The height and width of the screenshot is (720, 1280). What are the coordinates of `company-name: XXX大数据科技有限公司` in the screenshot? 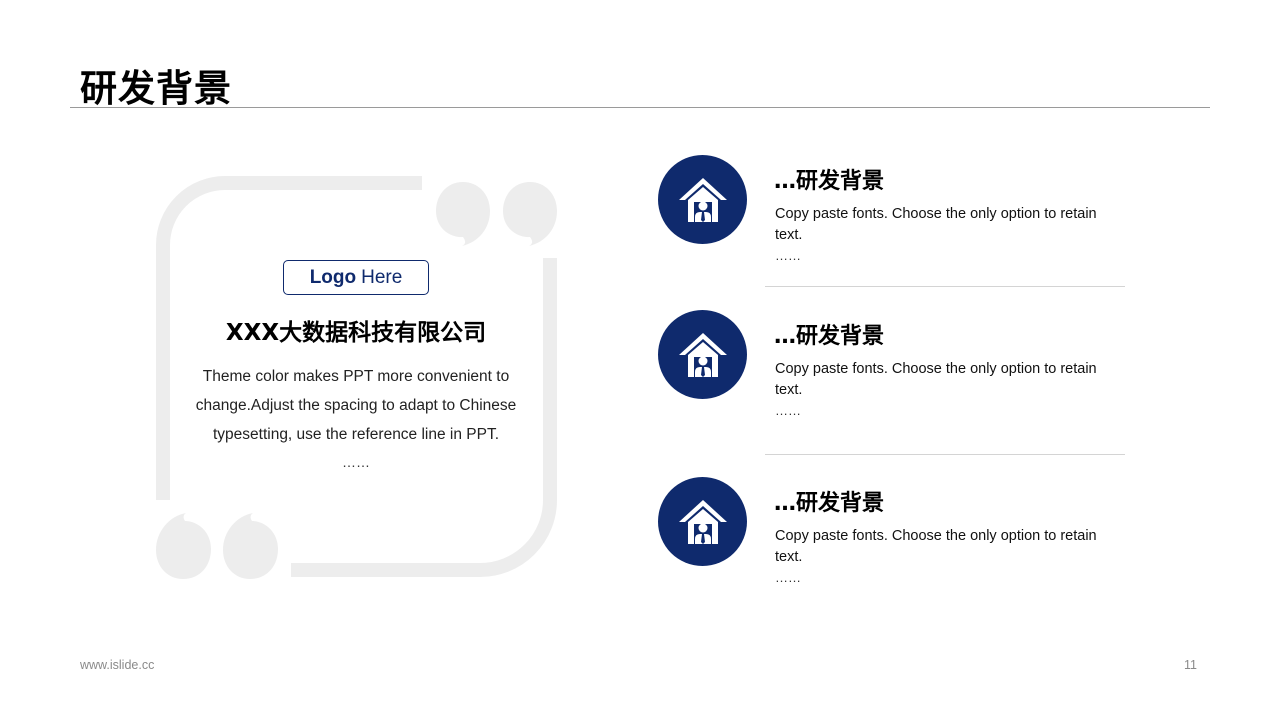 It's located at (356, 333).